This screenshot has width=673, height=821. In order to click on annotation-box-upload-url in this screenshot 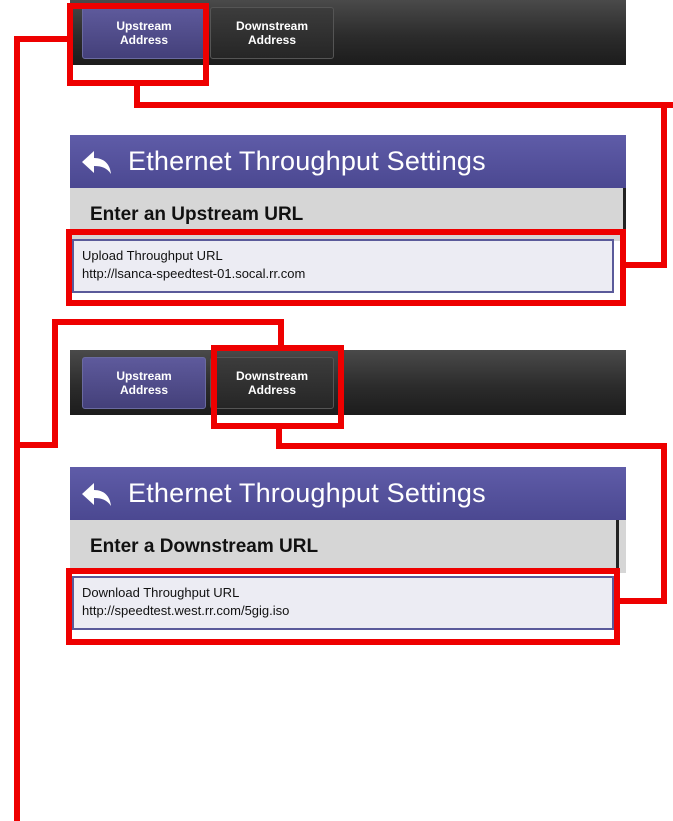, I will do `click(346, 267)`.